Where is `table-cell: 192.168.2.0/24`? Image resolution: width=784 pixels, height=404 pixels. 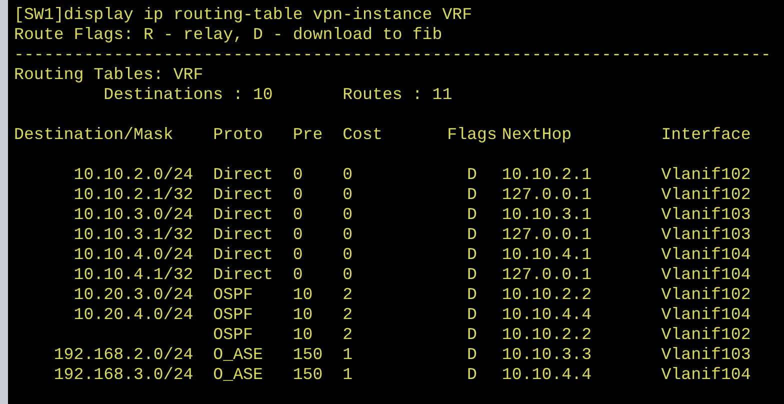 table-cell: 192.168.2.0/24 is located at coordinates (124, 354).